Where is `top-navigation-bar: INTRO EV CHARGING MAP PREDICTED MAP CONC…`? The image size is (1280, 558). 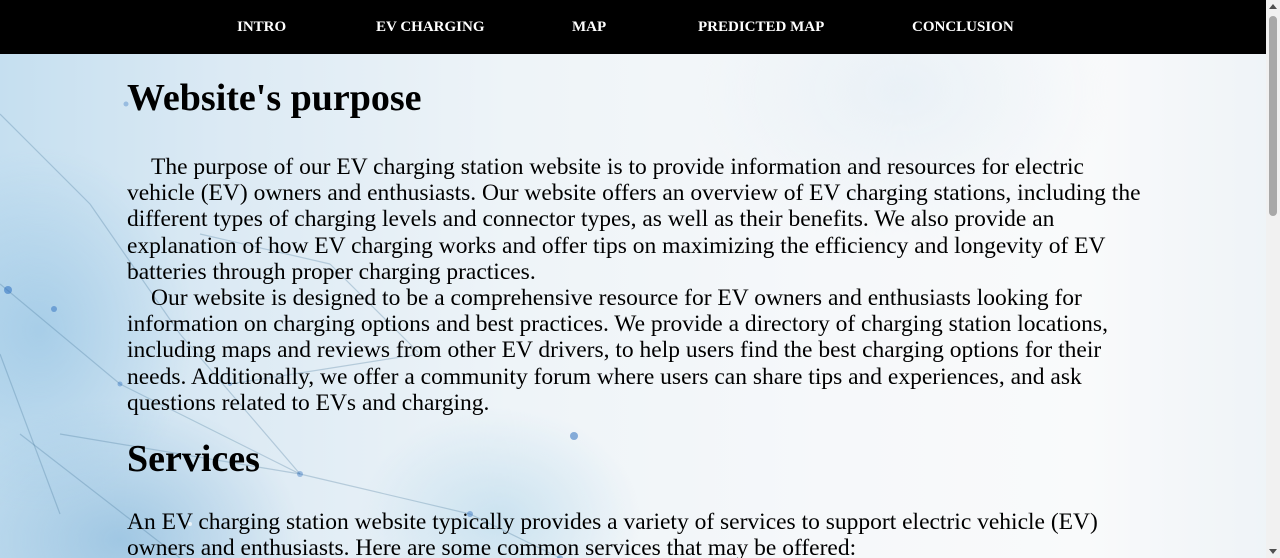 top-navigation-bar: INTRO EV CHARGING MAP PREDICTED MAP CONC… is located at coordinates (633, 27).